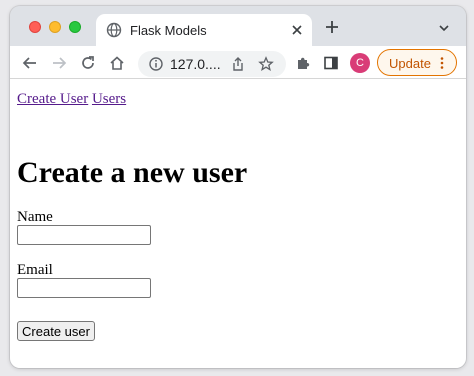 Image resolution: width=474 pixels, height=376 pixels. Describe the element at coordinates (303, 63) in the screenshot. I see `extensions-puzzle-icon` at that location.